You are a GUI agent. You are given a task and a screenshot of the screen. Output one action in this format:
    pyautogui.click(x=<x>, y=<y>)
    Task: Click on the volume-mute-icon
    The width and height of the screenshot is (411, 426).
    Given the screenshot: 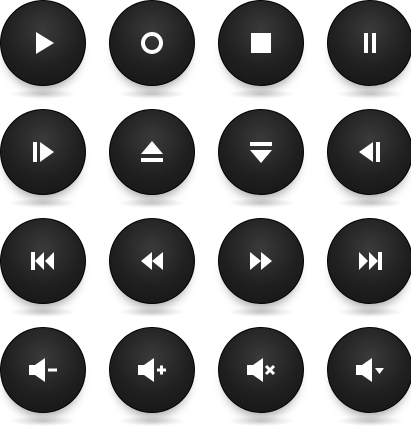 What is the action you would take?
    pyautogui.click(x=261, y=370)
    